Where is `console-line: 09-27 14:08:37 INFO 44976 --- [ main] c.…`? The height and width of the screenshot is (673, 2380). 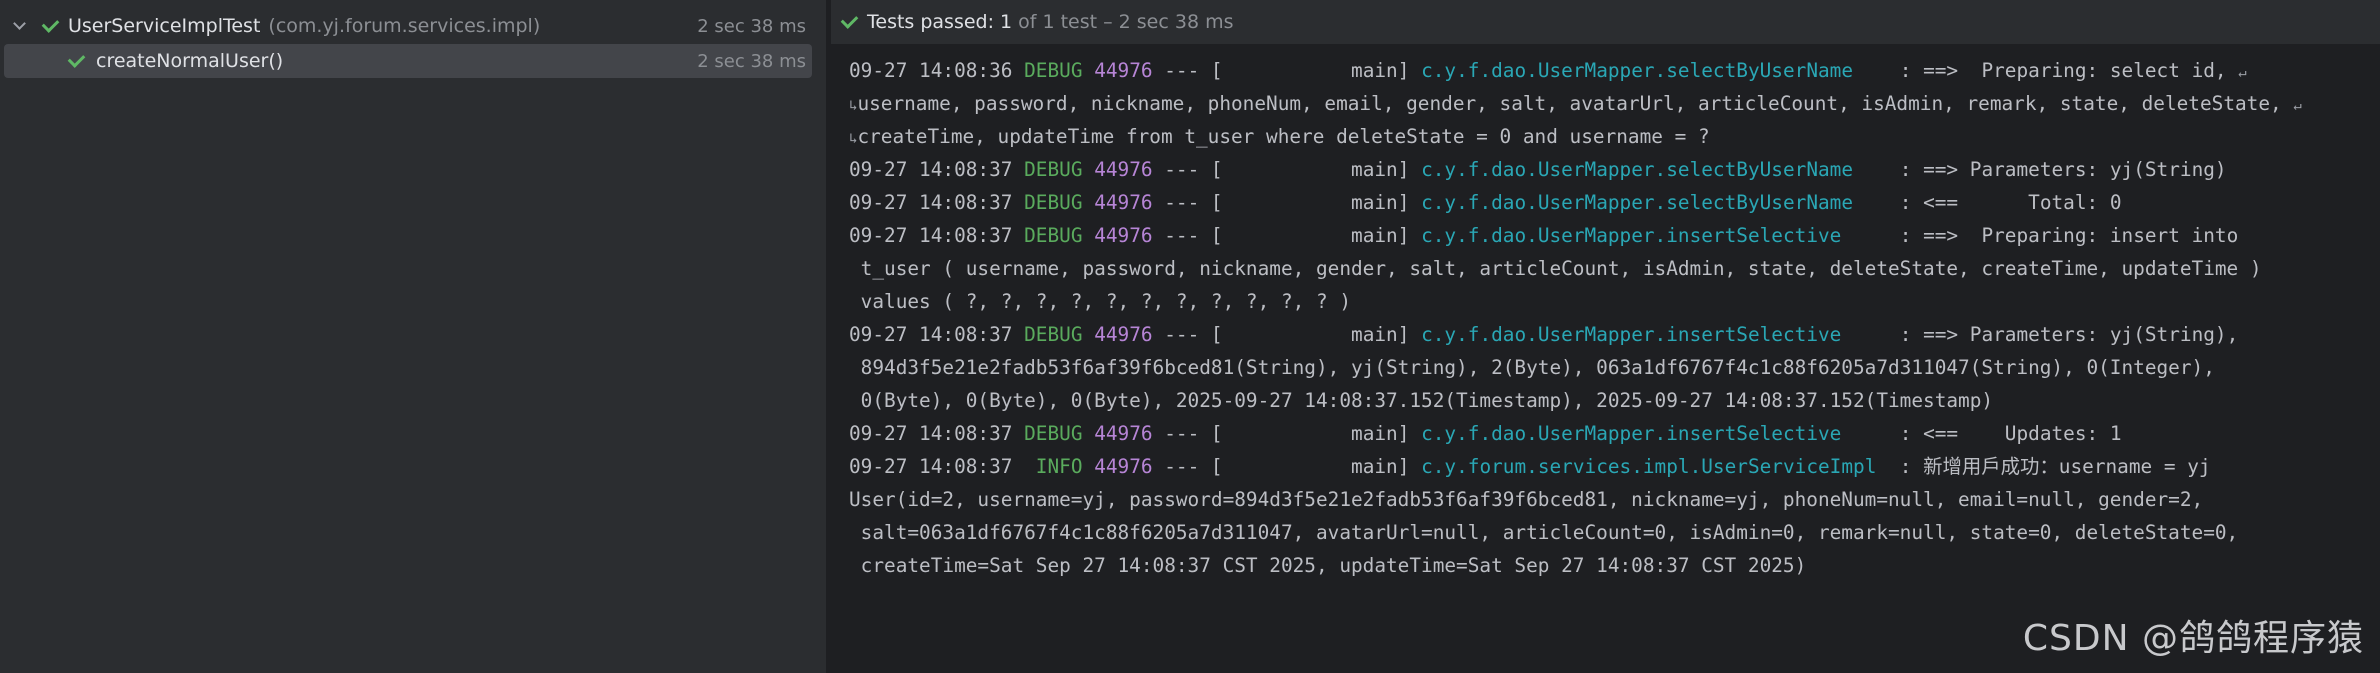 console-line: 09-27 14:08:37 INFO 44976 --- [ main] c.… is located at coordinates (1609, 466).